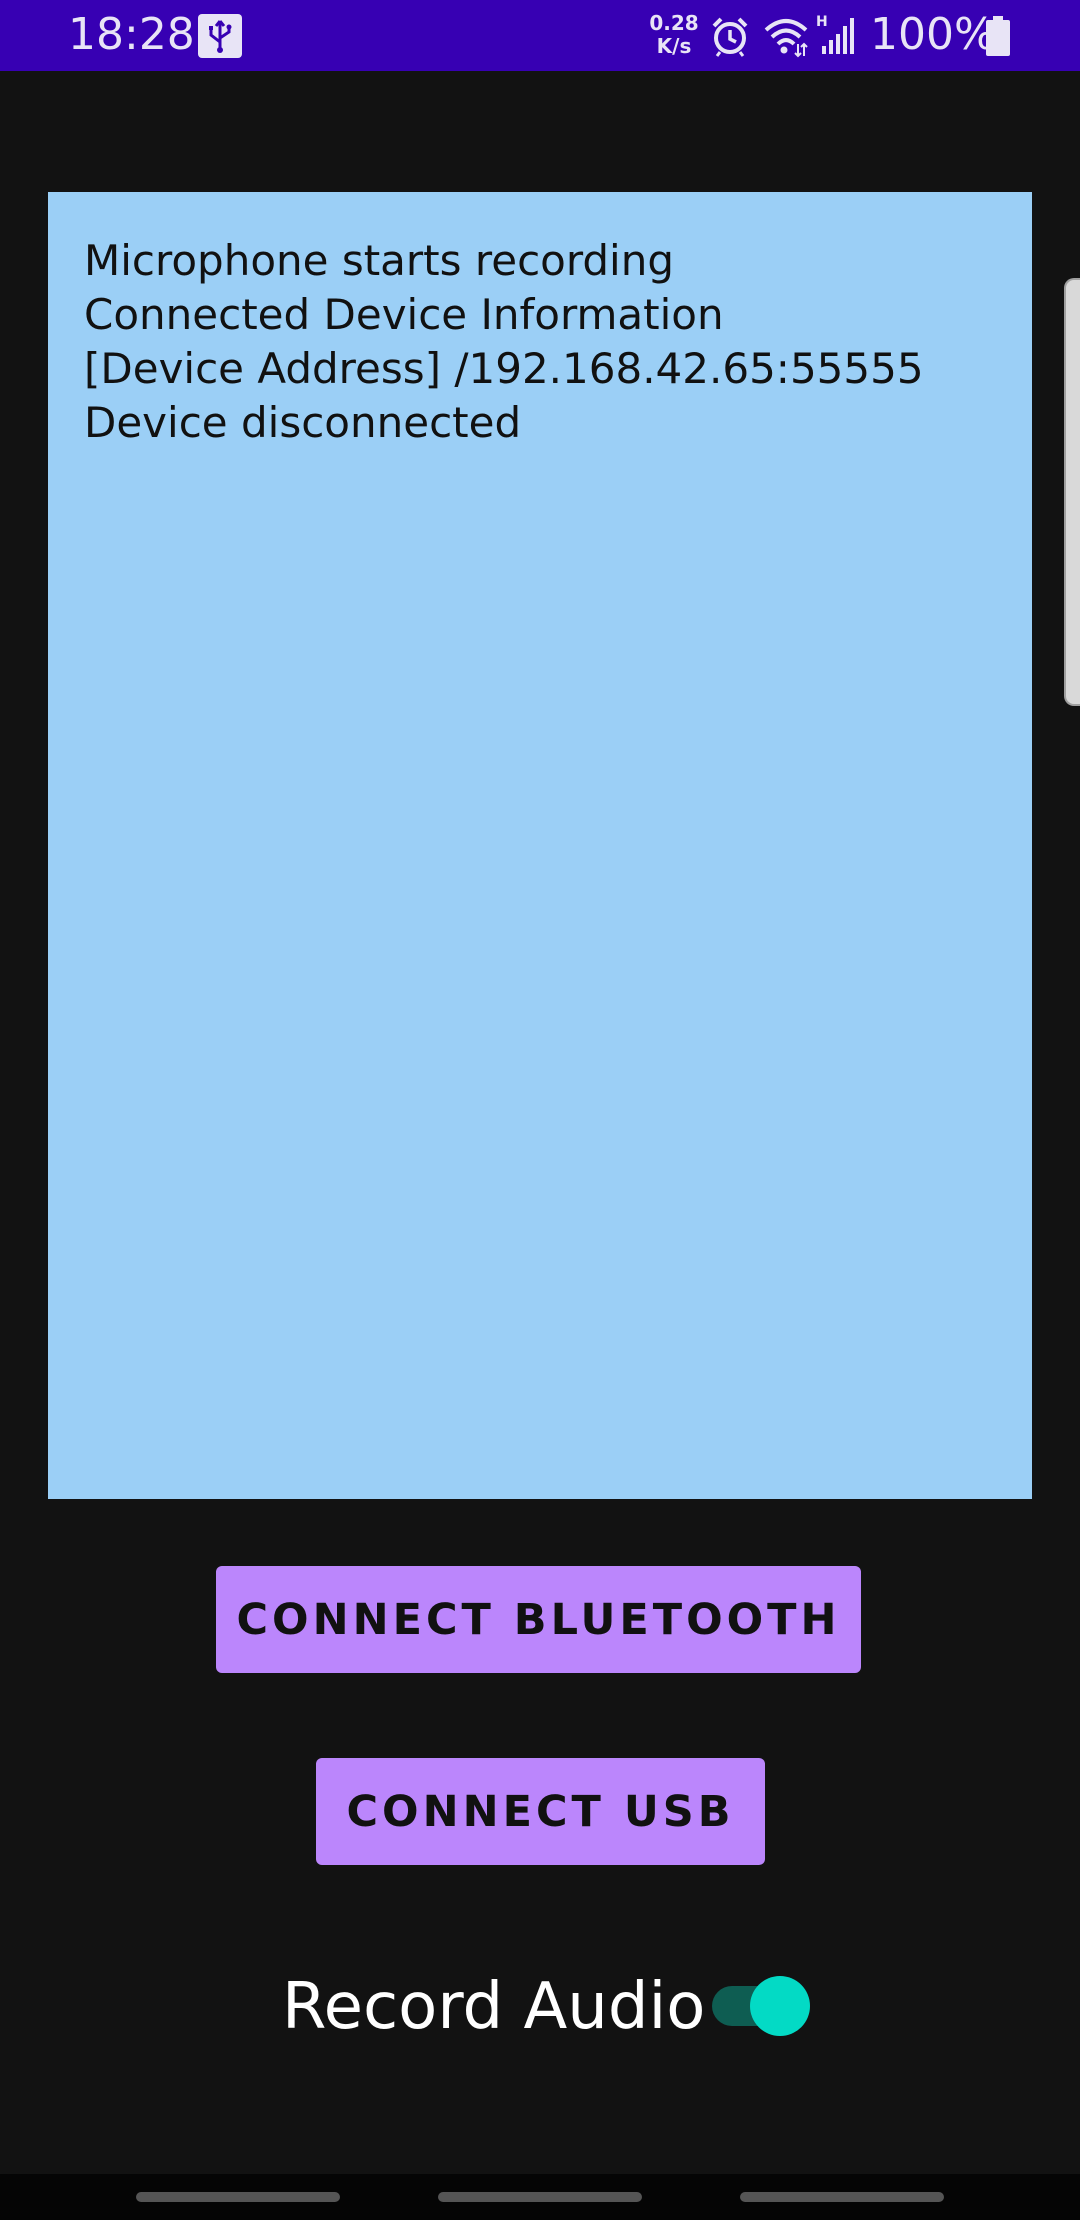  What do you see at coordinates (238, 2197) in the screenshot?
I see `recent-apps-nav-button` at bounding box center [238, 2197].